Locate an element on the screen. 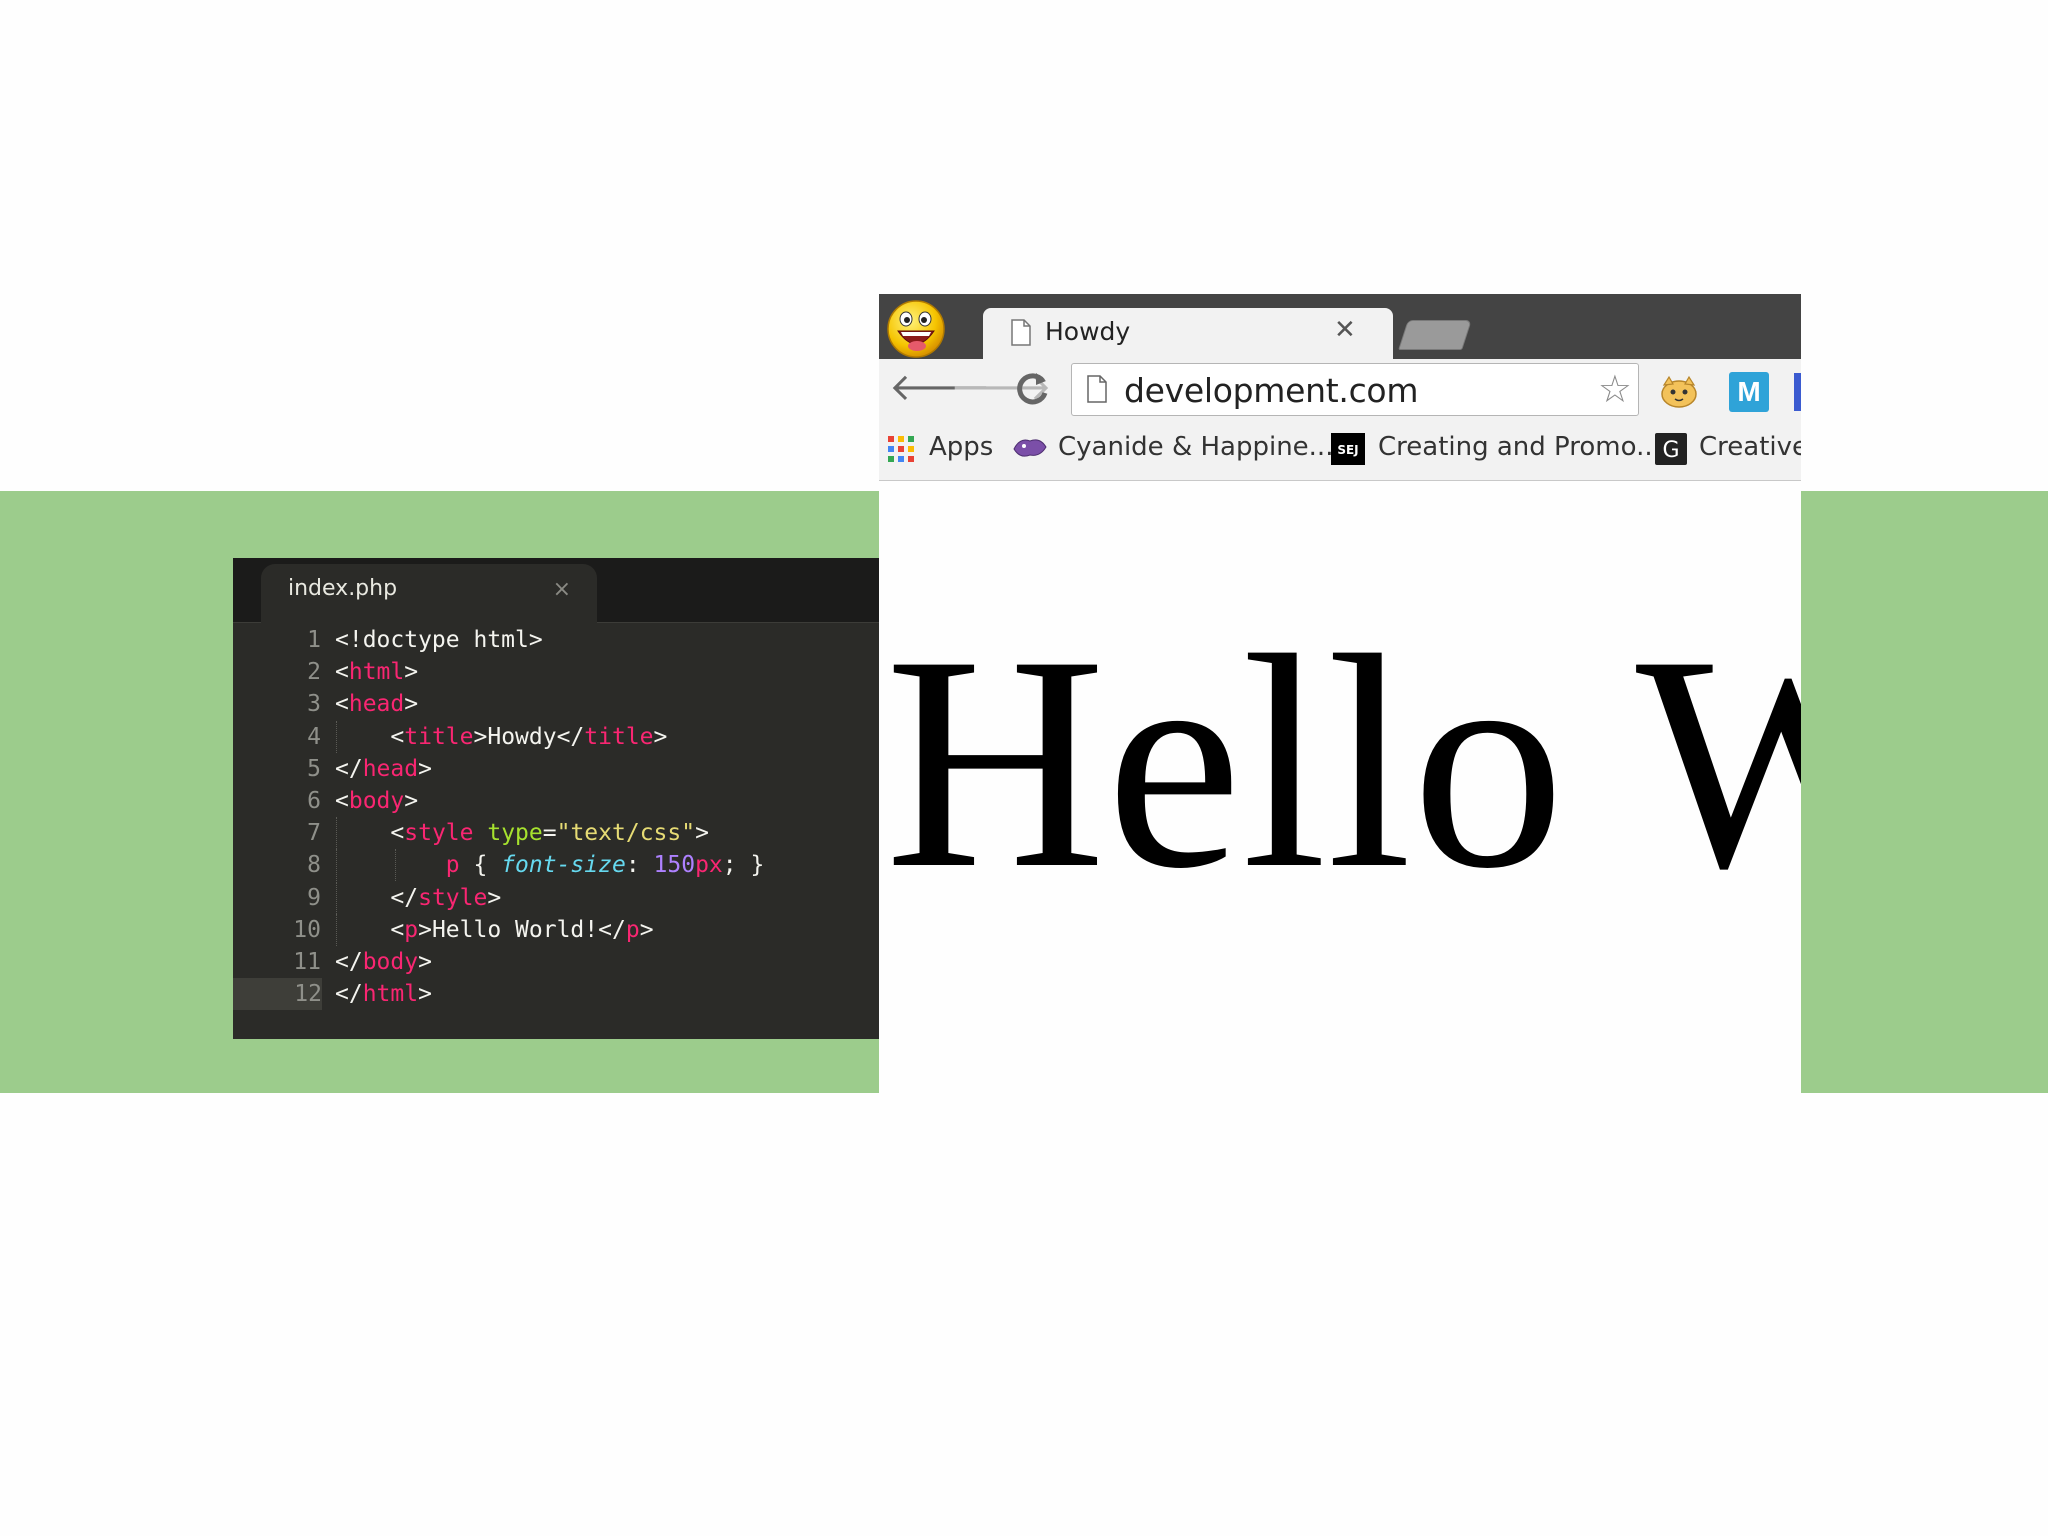  code-line: 4 <title>Howdy</title> is located at coordinates (556, 736).